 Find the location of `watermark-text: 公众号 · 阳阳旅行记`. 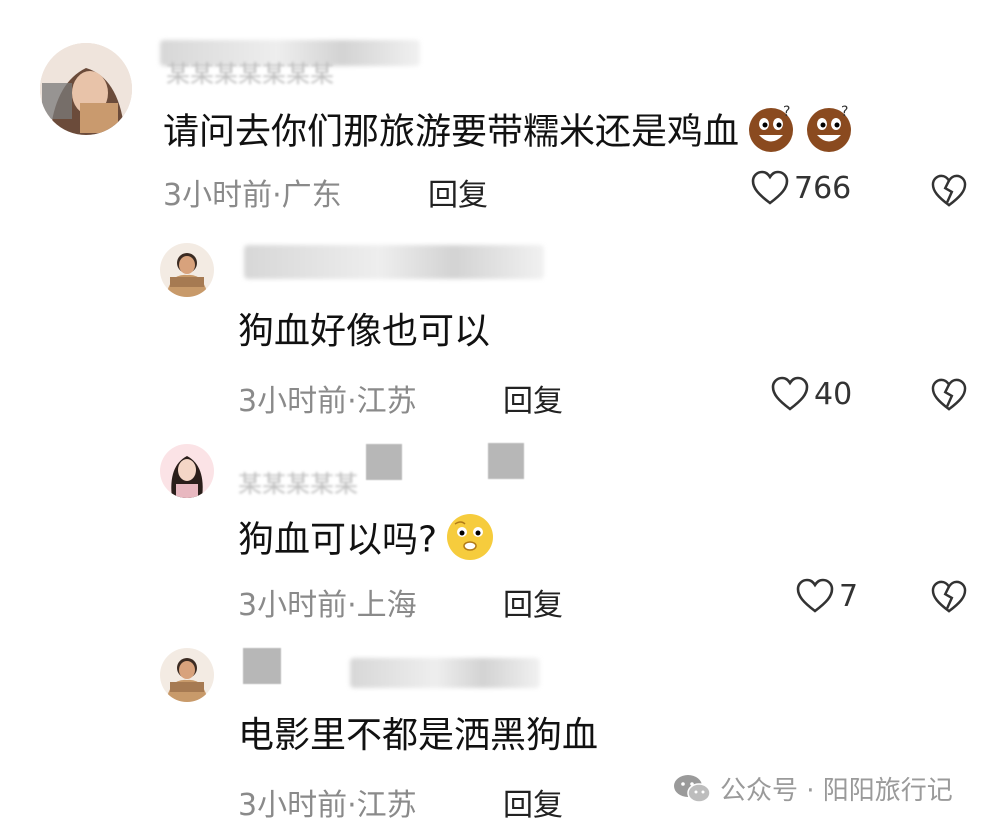

watermark-text: 公众号 · 阳阳旅行记 is located at coordinates (836, 791).